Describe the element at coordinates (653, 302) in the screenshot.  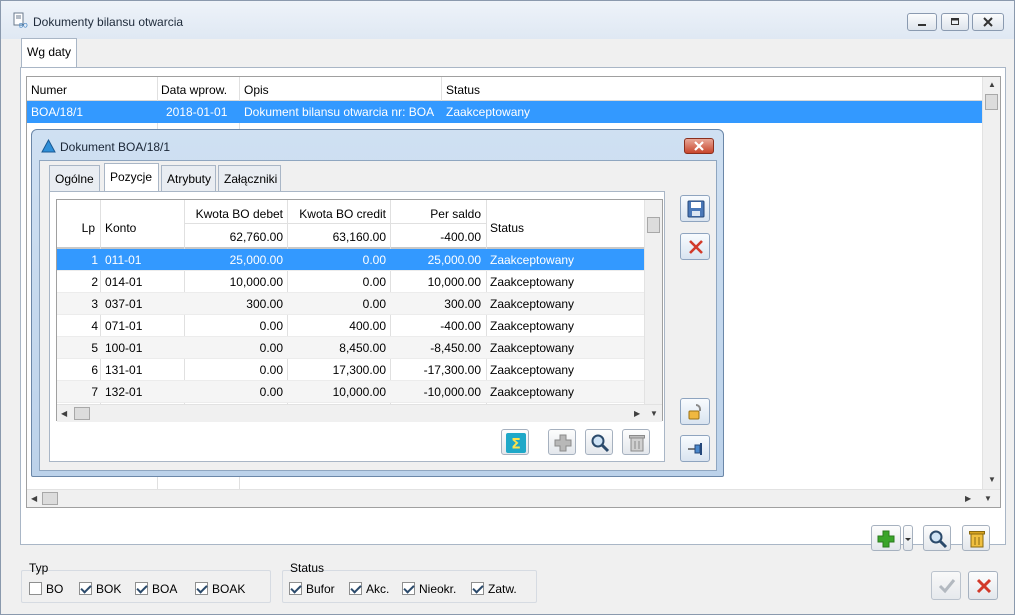
I see `positions-vertical-scrollbar` at that location.